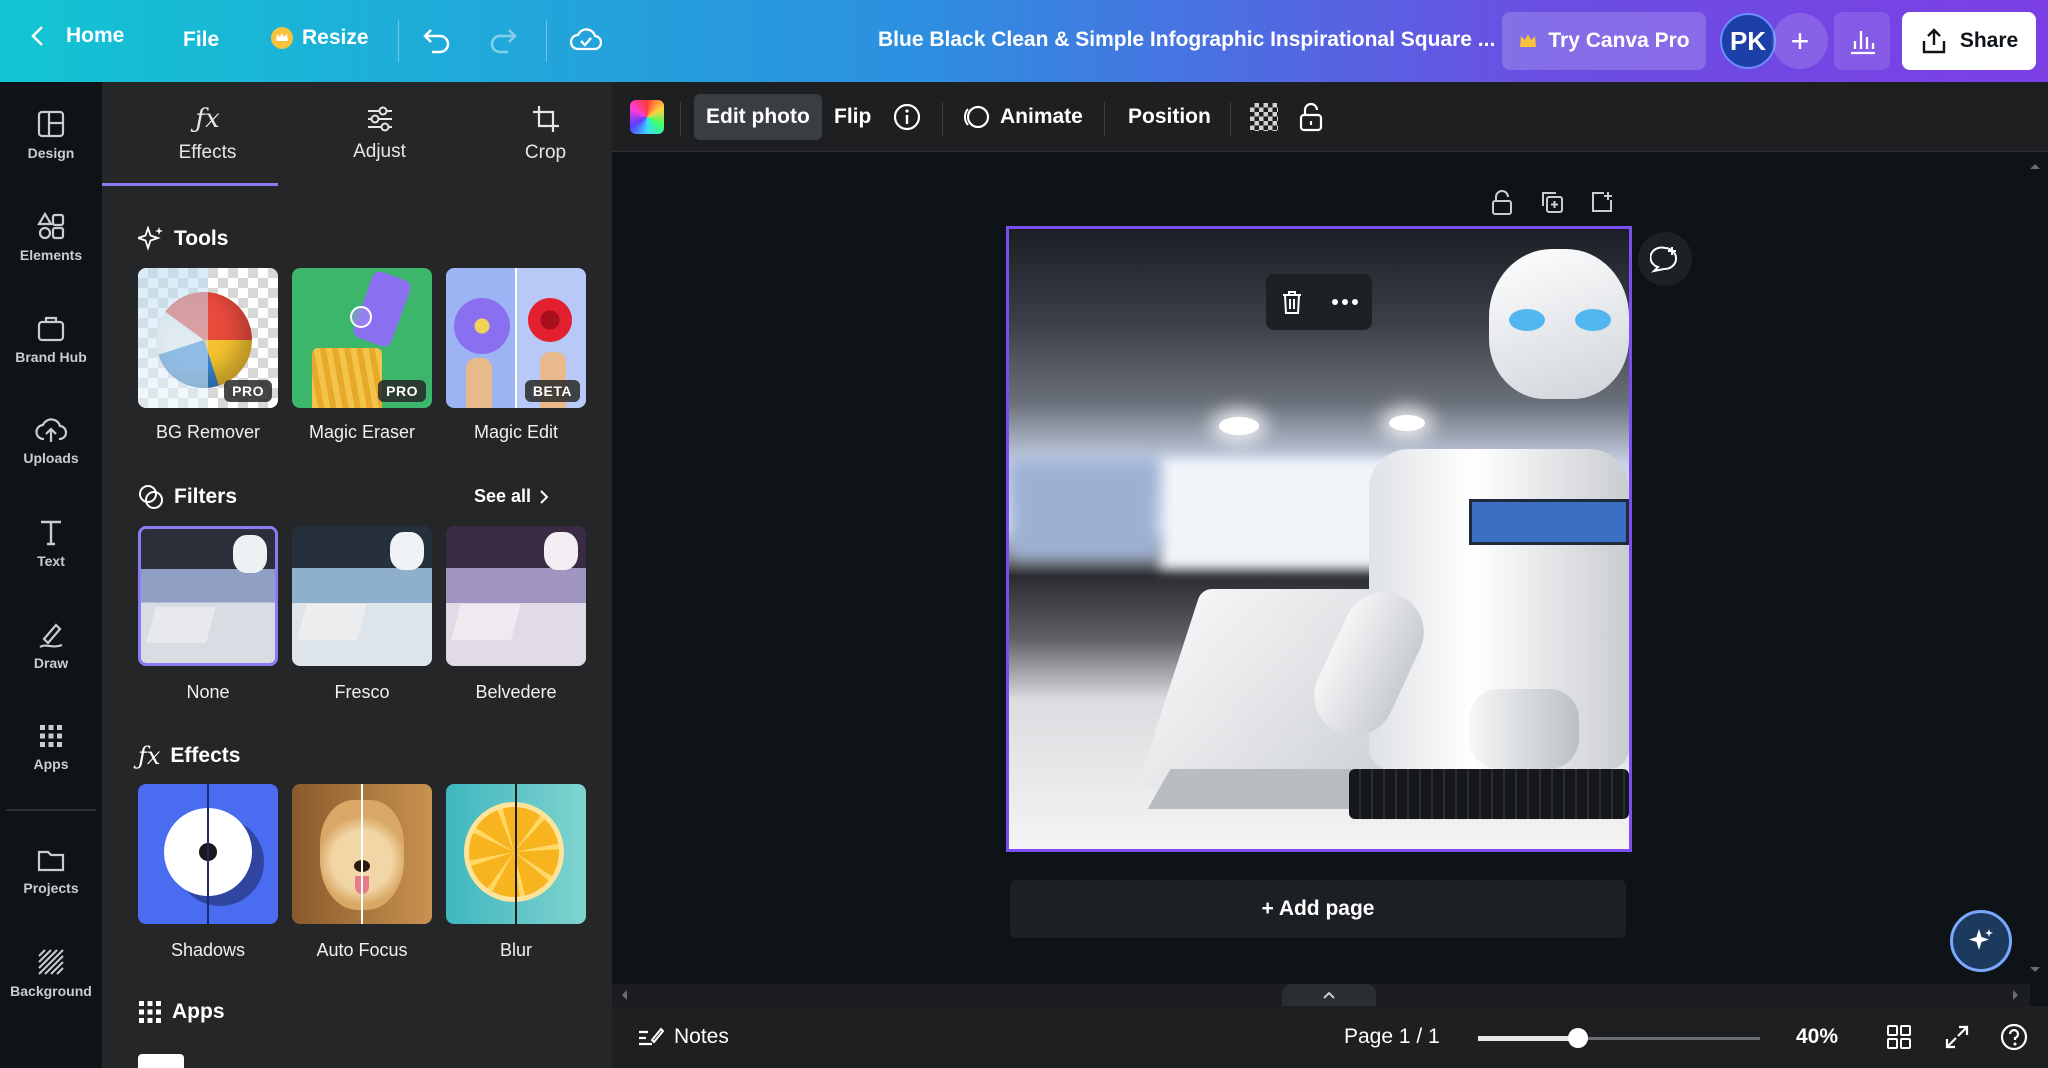  I want to click on rail-item-background: Background, so click(51, 973).